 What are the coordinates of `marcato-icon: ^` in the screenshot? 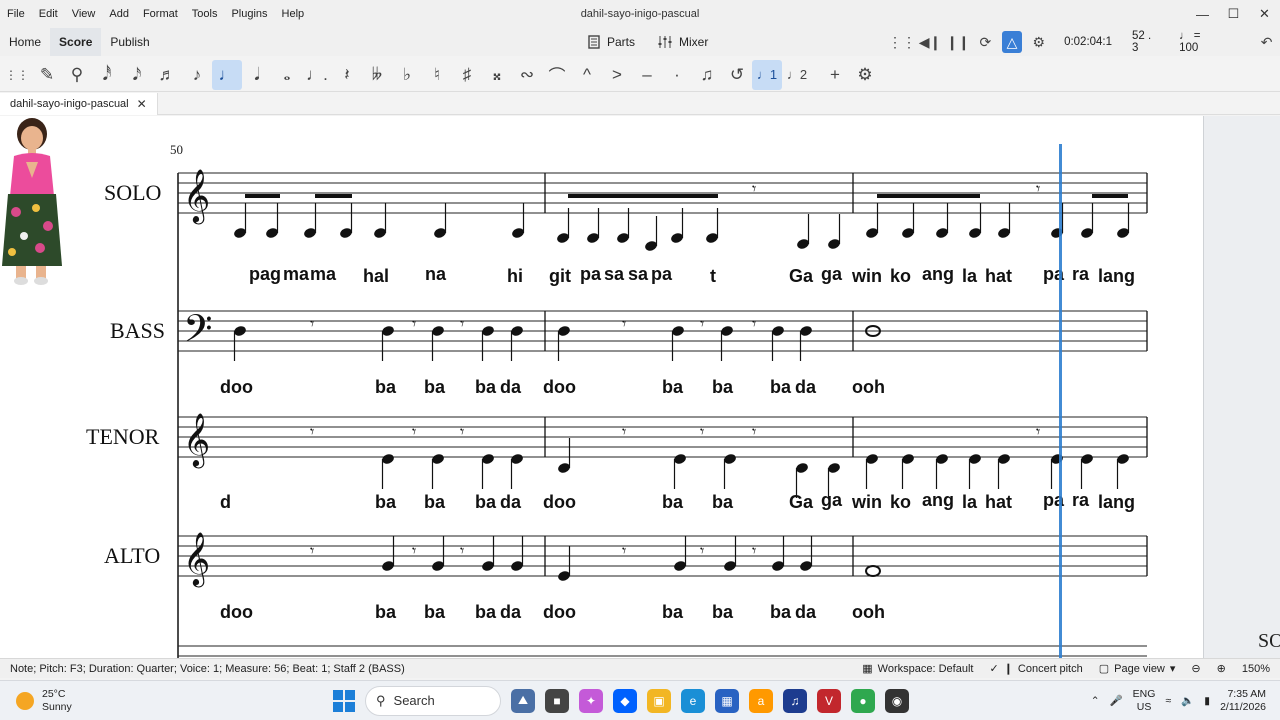 It's located at (587, 75).